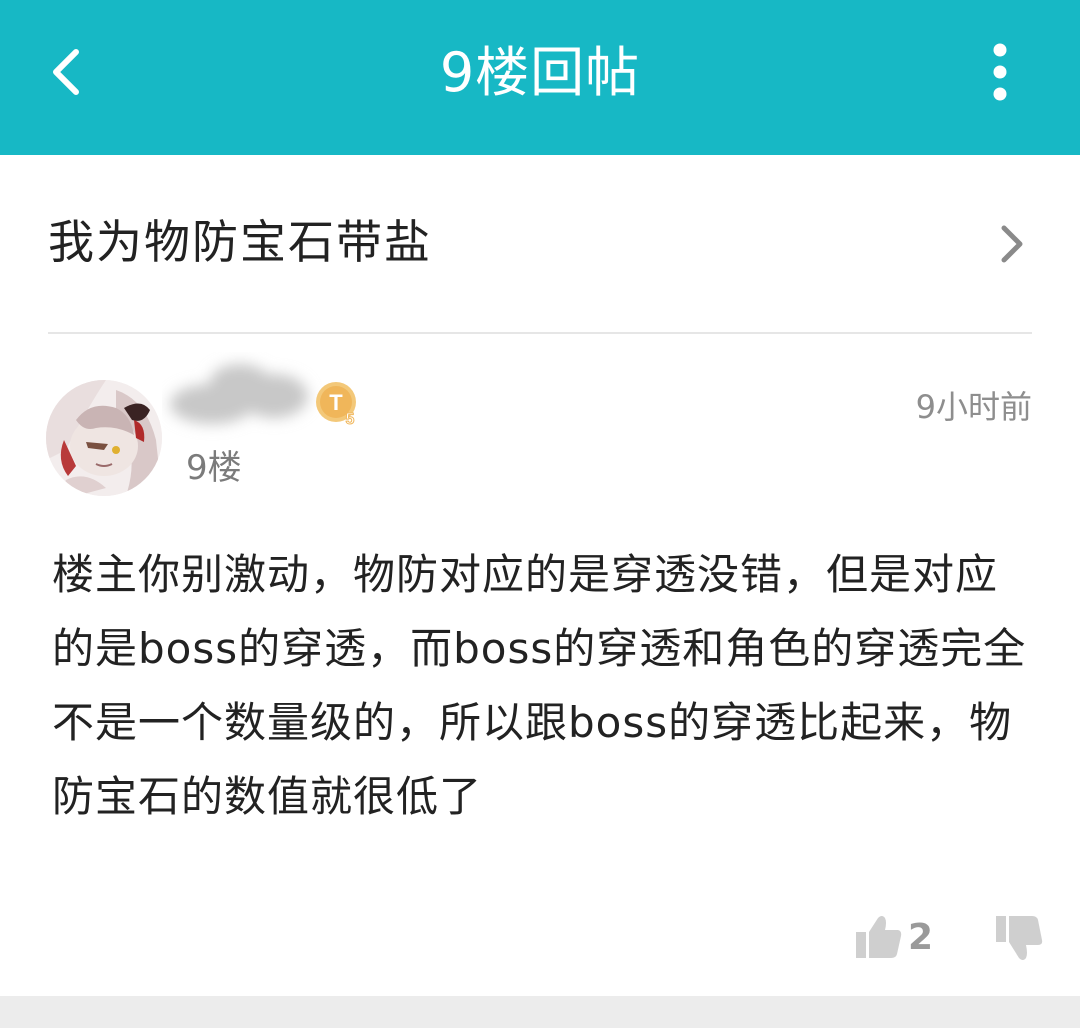 Image resolution: width=1080 pixels, height=1028 pixels. I want to click on avatar, so click(104, 438).